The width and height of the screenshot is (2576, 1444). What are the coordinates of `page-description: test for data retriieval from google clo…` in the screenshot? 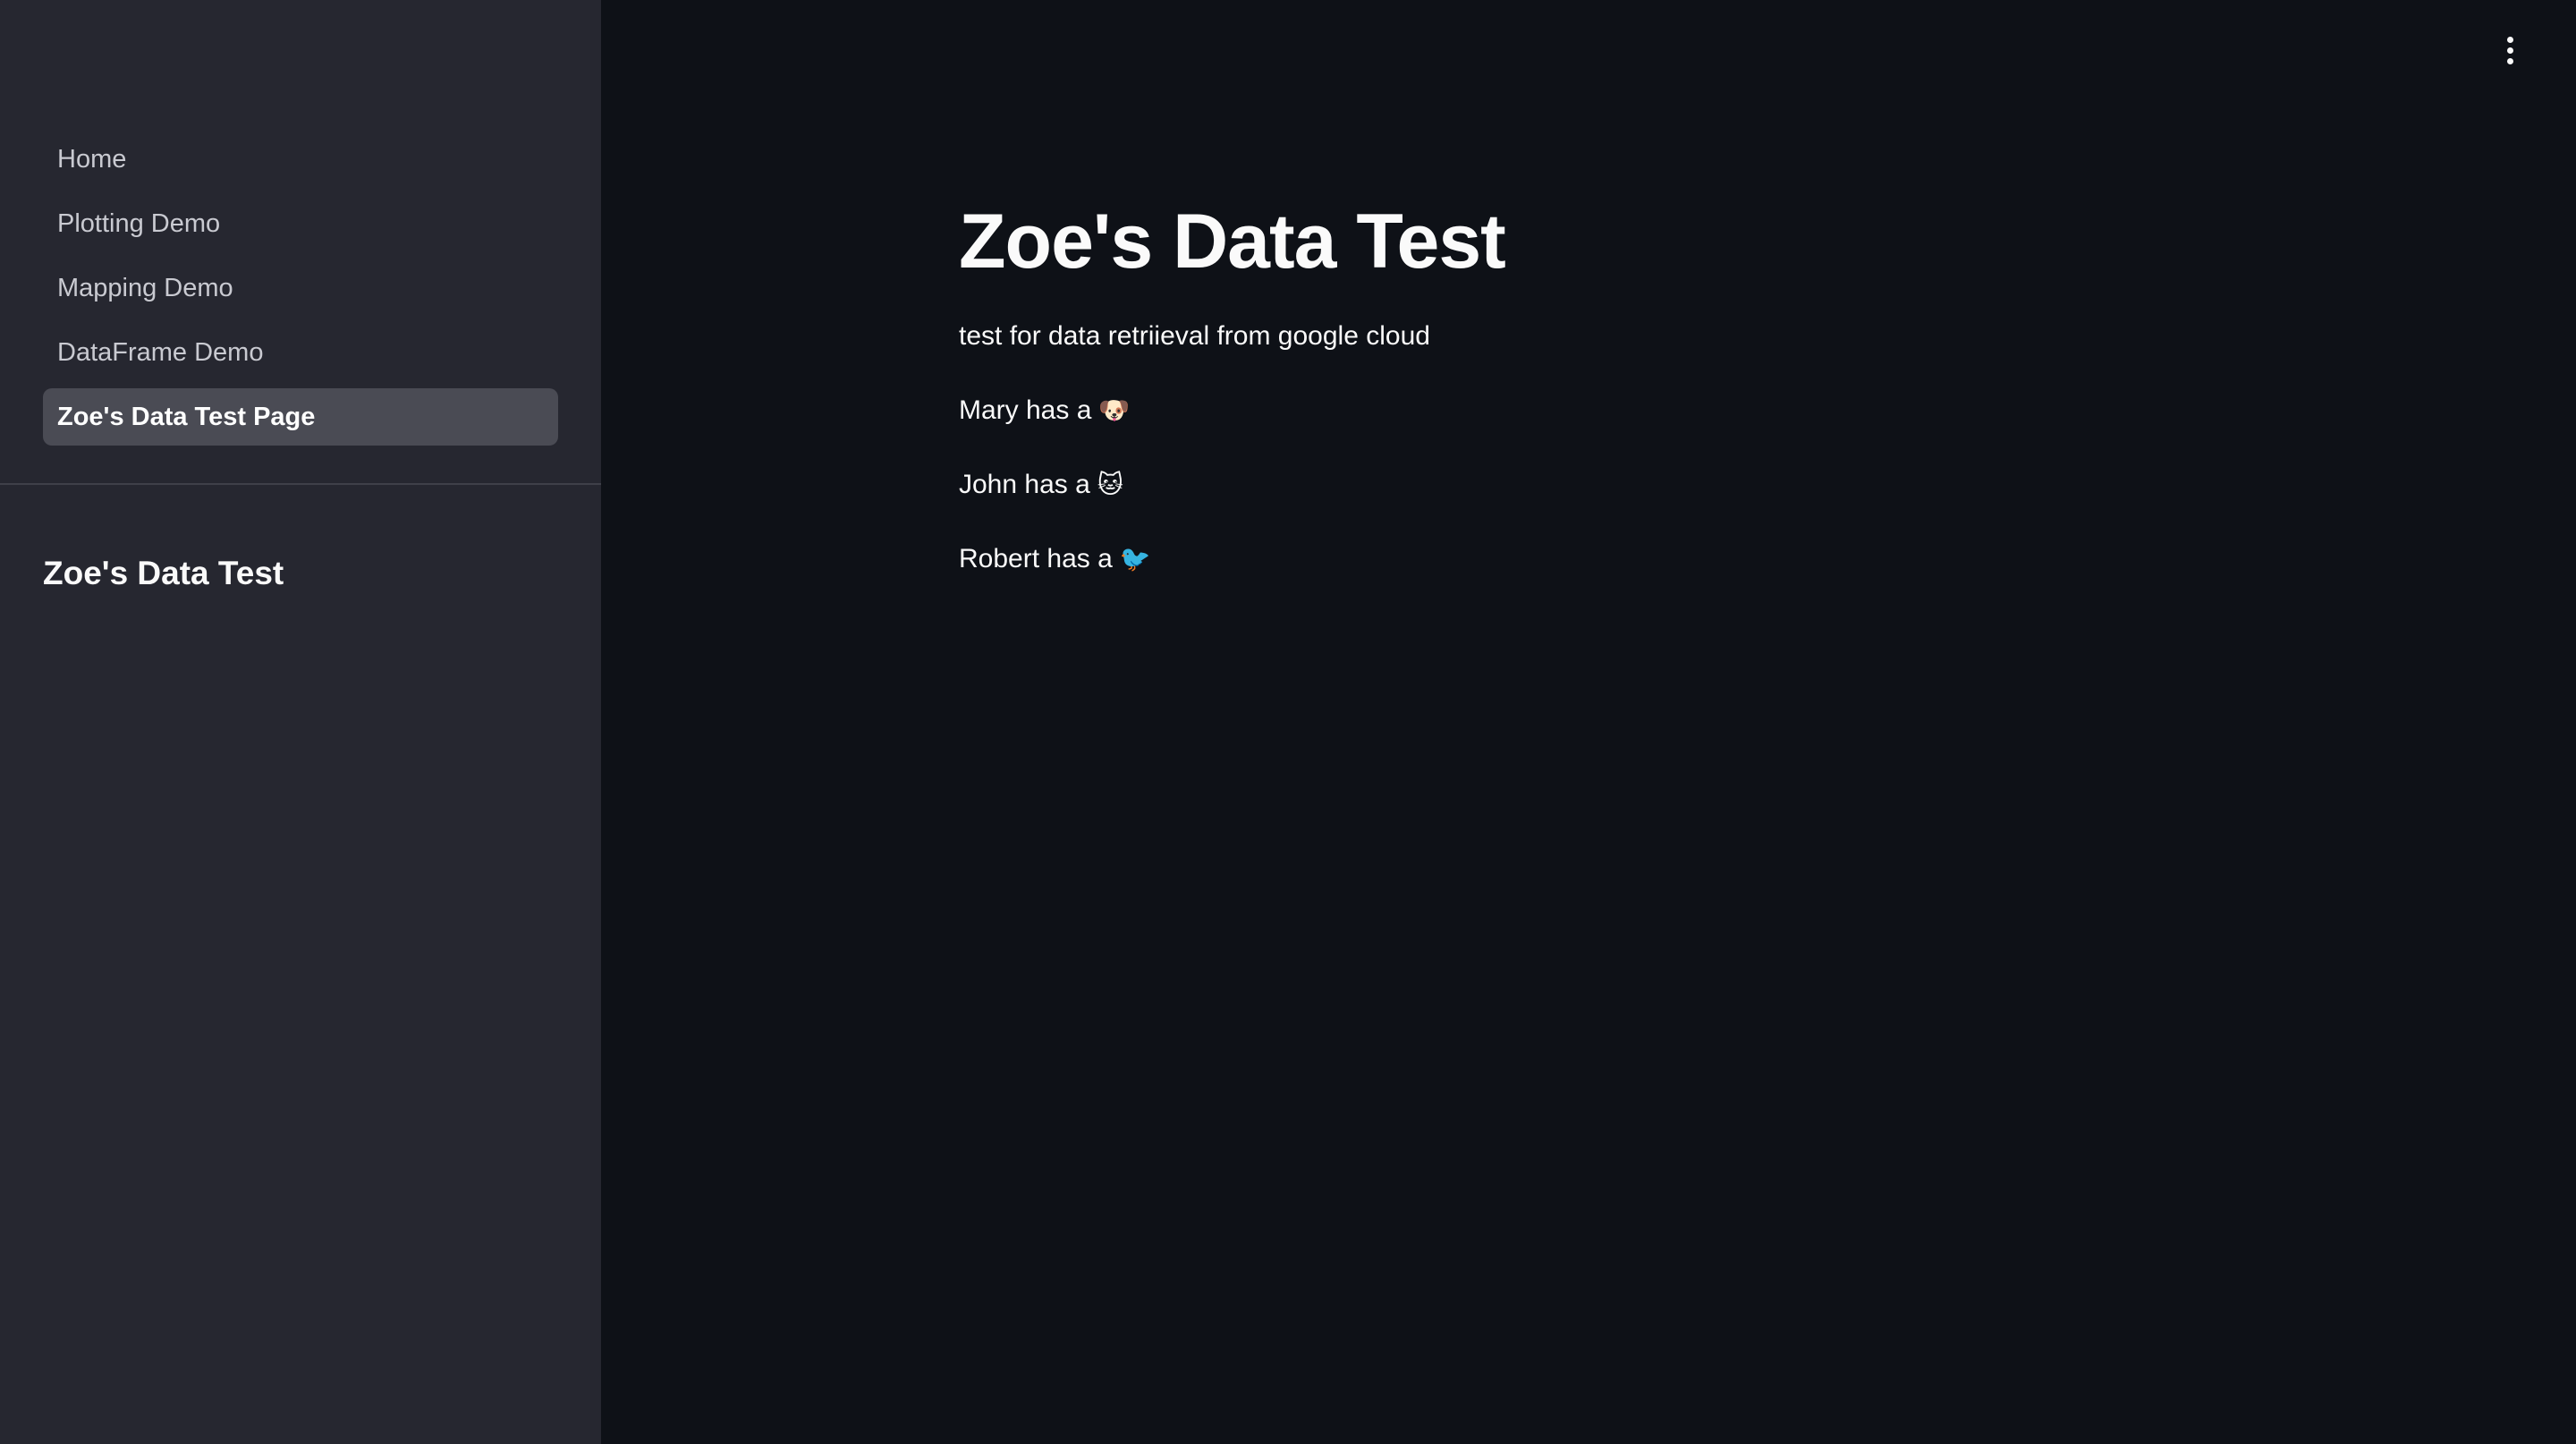 It's located at (1194, 336).